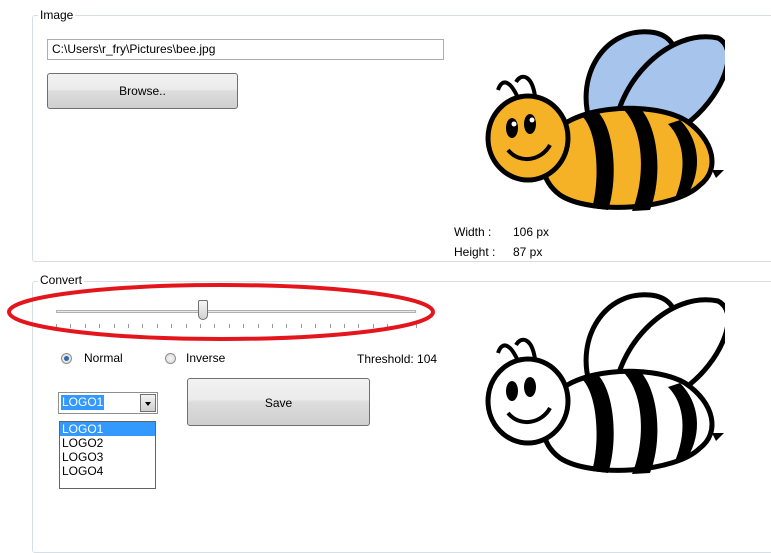 The image size is (771, 553). I want to click on convert-group-title: Convert, so click(61, 280).